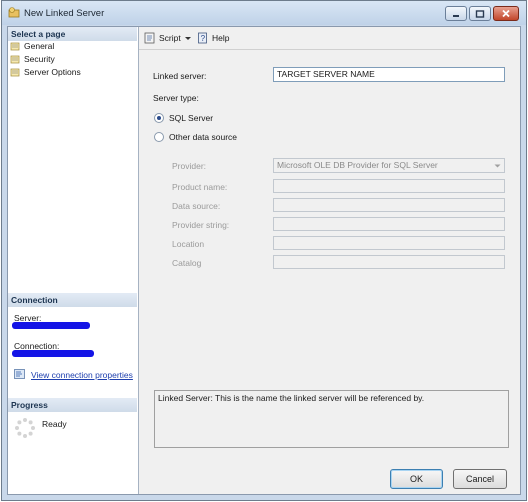 The width and height of the screenshot is (528, 502). Describe the element at coordinates (39, 59) in the screenshot. I see `page-label-security: Security` at that location.